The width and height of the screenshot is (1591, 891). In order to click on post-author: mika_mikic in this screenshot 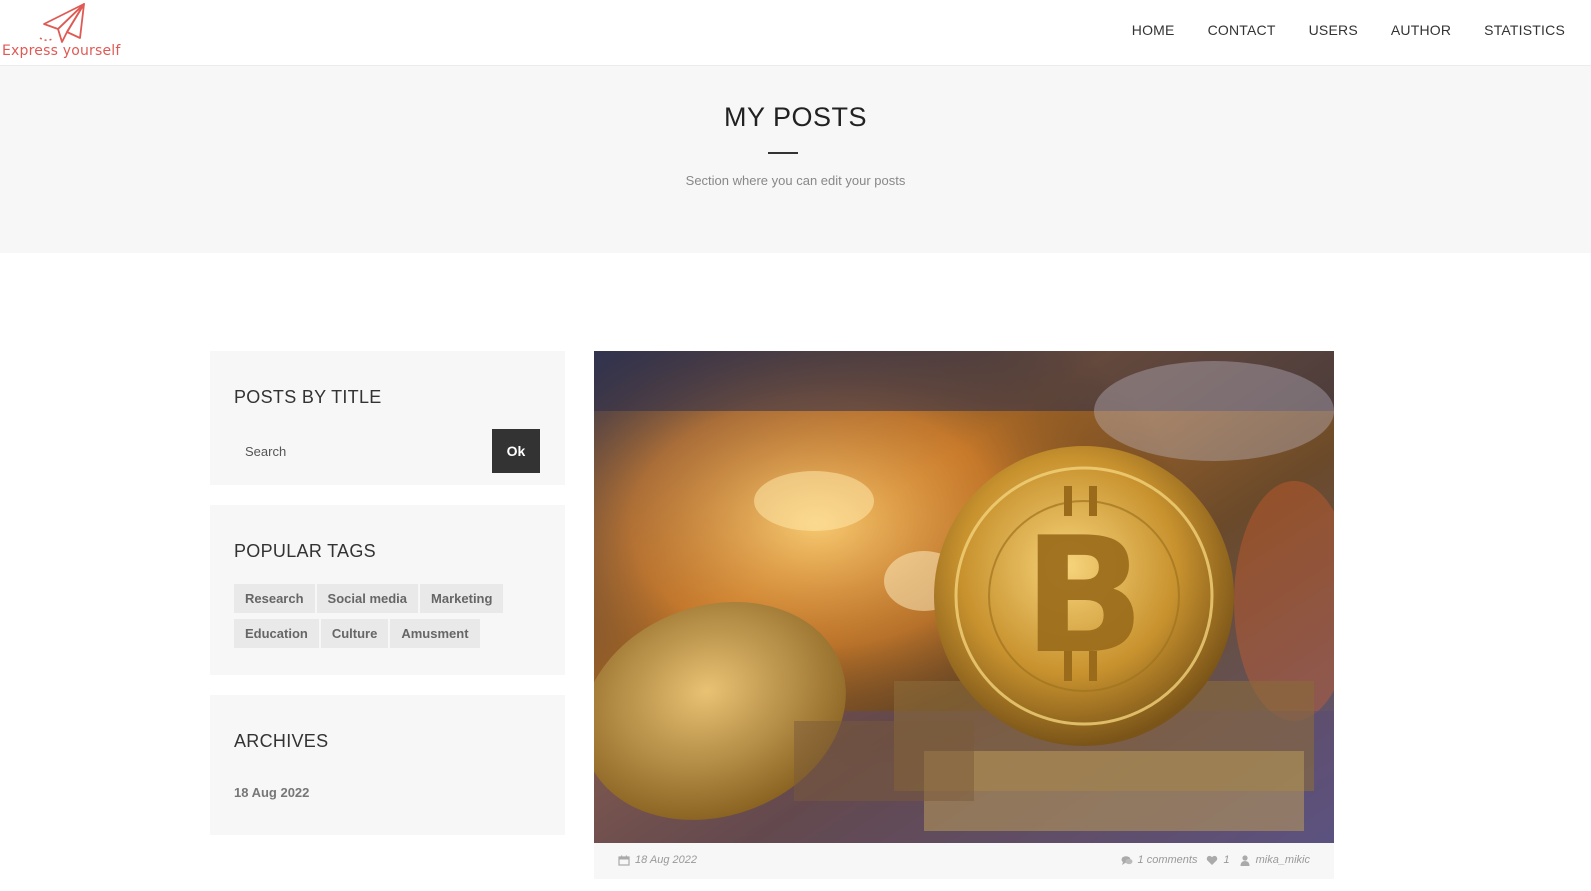, I will do `click(1283, 860)`.